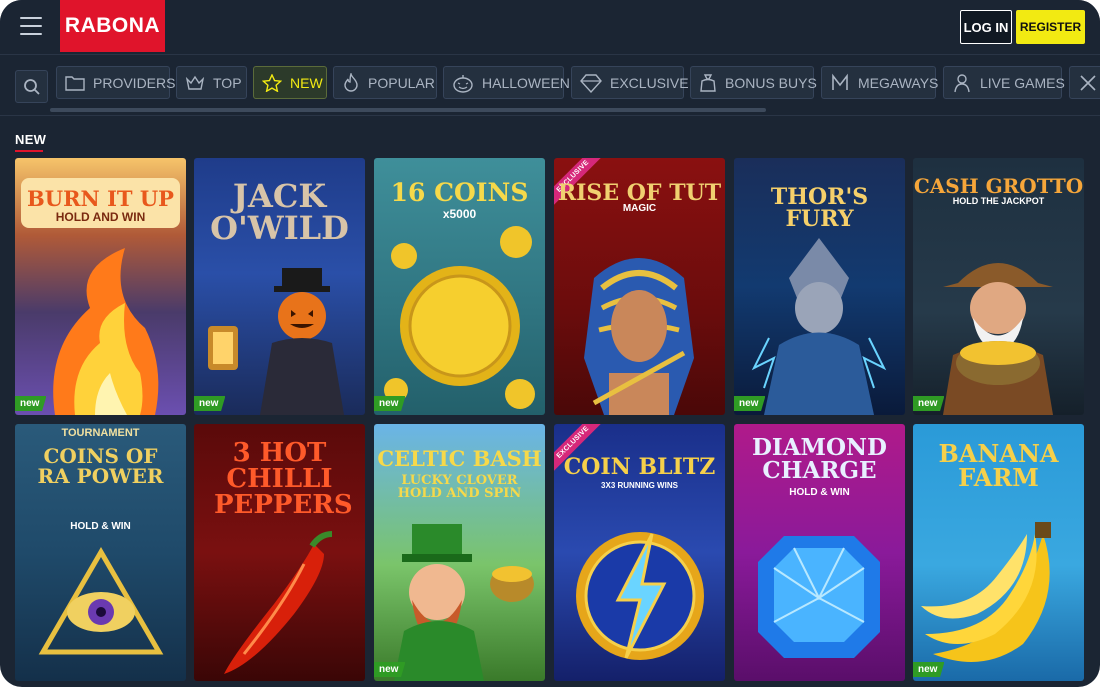  What do you see at coordinates (31, 139) in the screenshot?
I see `section-title: NEW` at bounding box center [31, 139].